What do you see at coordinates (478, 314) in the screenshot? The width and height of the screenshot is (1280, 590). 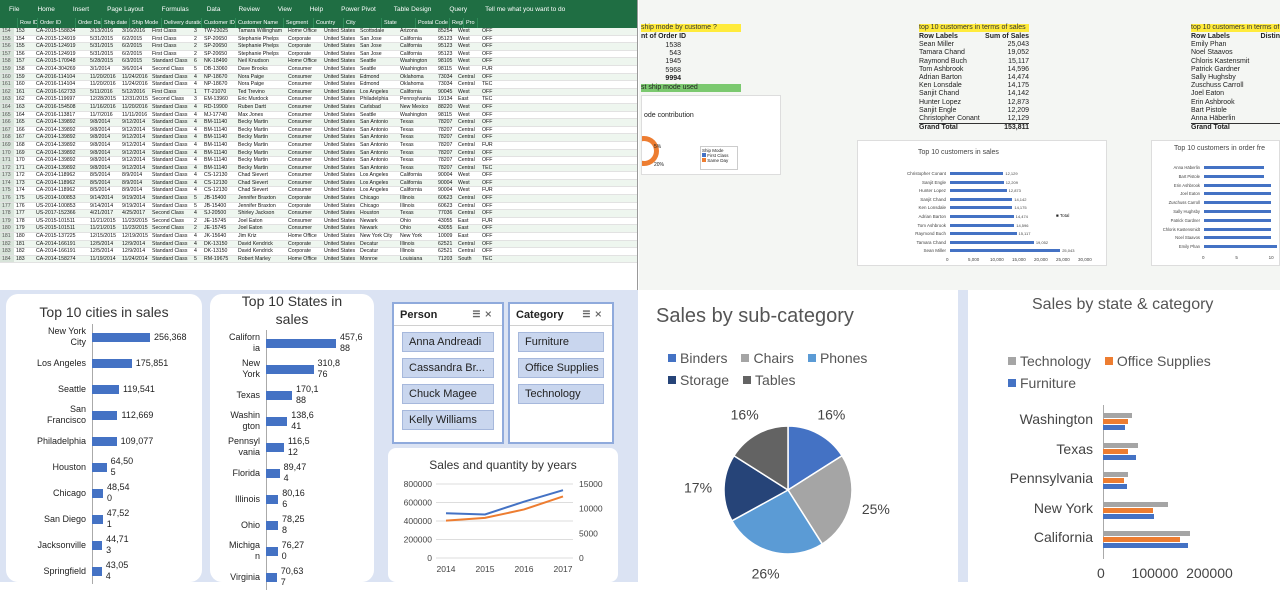 I see `multi-select-icon: ☰` at bounding box center [478, 314].